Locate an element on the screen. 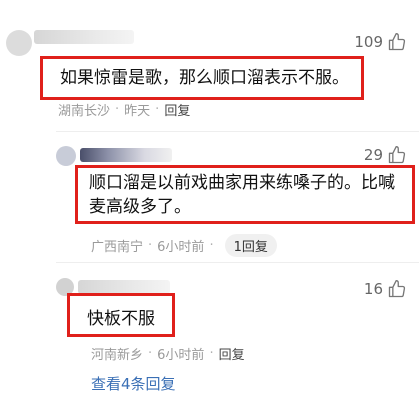 The height and width of the screenshot is (401, 419). view-more-replies-link: 查看4条回复 is located at coordinates (133, 383).